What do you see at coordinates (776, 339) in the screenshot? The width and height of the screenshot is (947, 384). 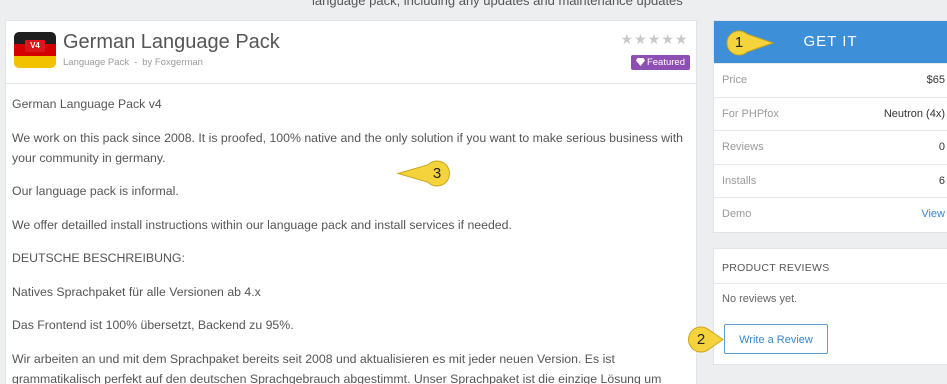 I see `write-review-button: Write a Review` at bounding box center [776, 339].